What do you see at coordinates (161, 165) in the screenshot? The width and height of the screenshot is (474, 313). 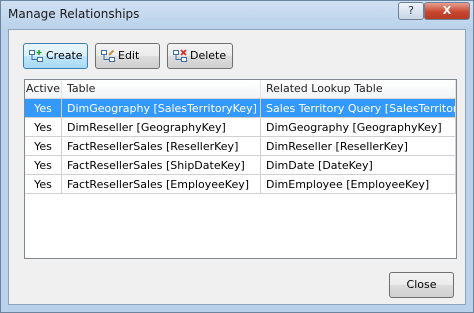 I see `table-cell: FactResellerSales [ShipDateKey]` at bounding box center [161, 165].